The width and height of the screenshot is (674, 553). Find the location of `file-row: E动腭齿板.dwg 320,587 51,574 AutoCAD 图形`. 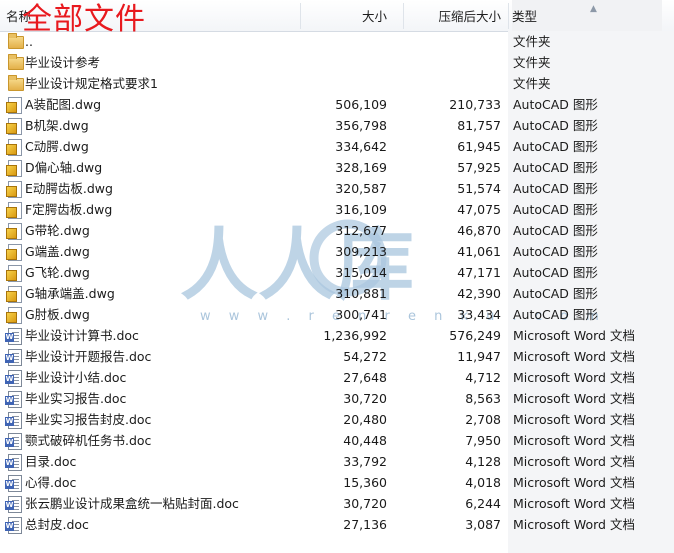

file-row: E动腭齿板.dwg 320,587 51,574 AutoCAD 图形 is located at coordinates (337, 188).